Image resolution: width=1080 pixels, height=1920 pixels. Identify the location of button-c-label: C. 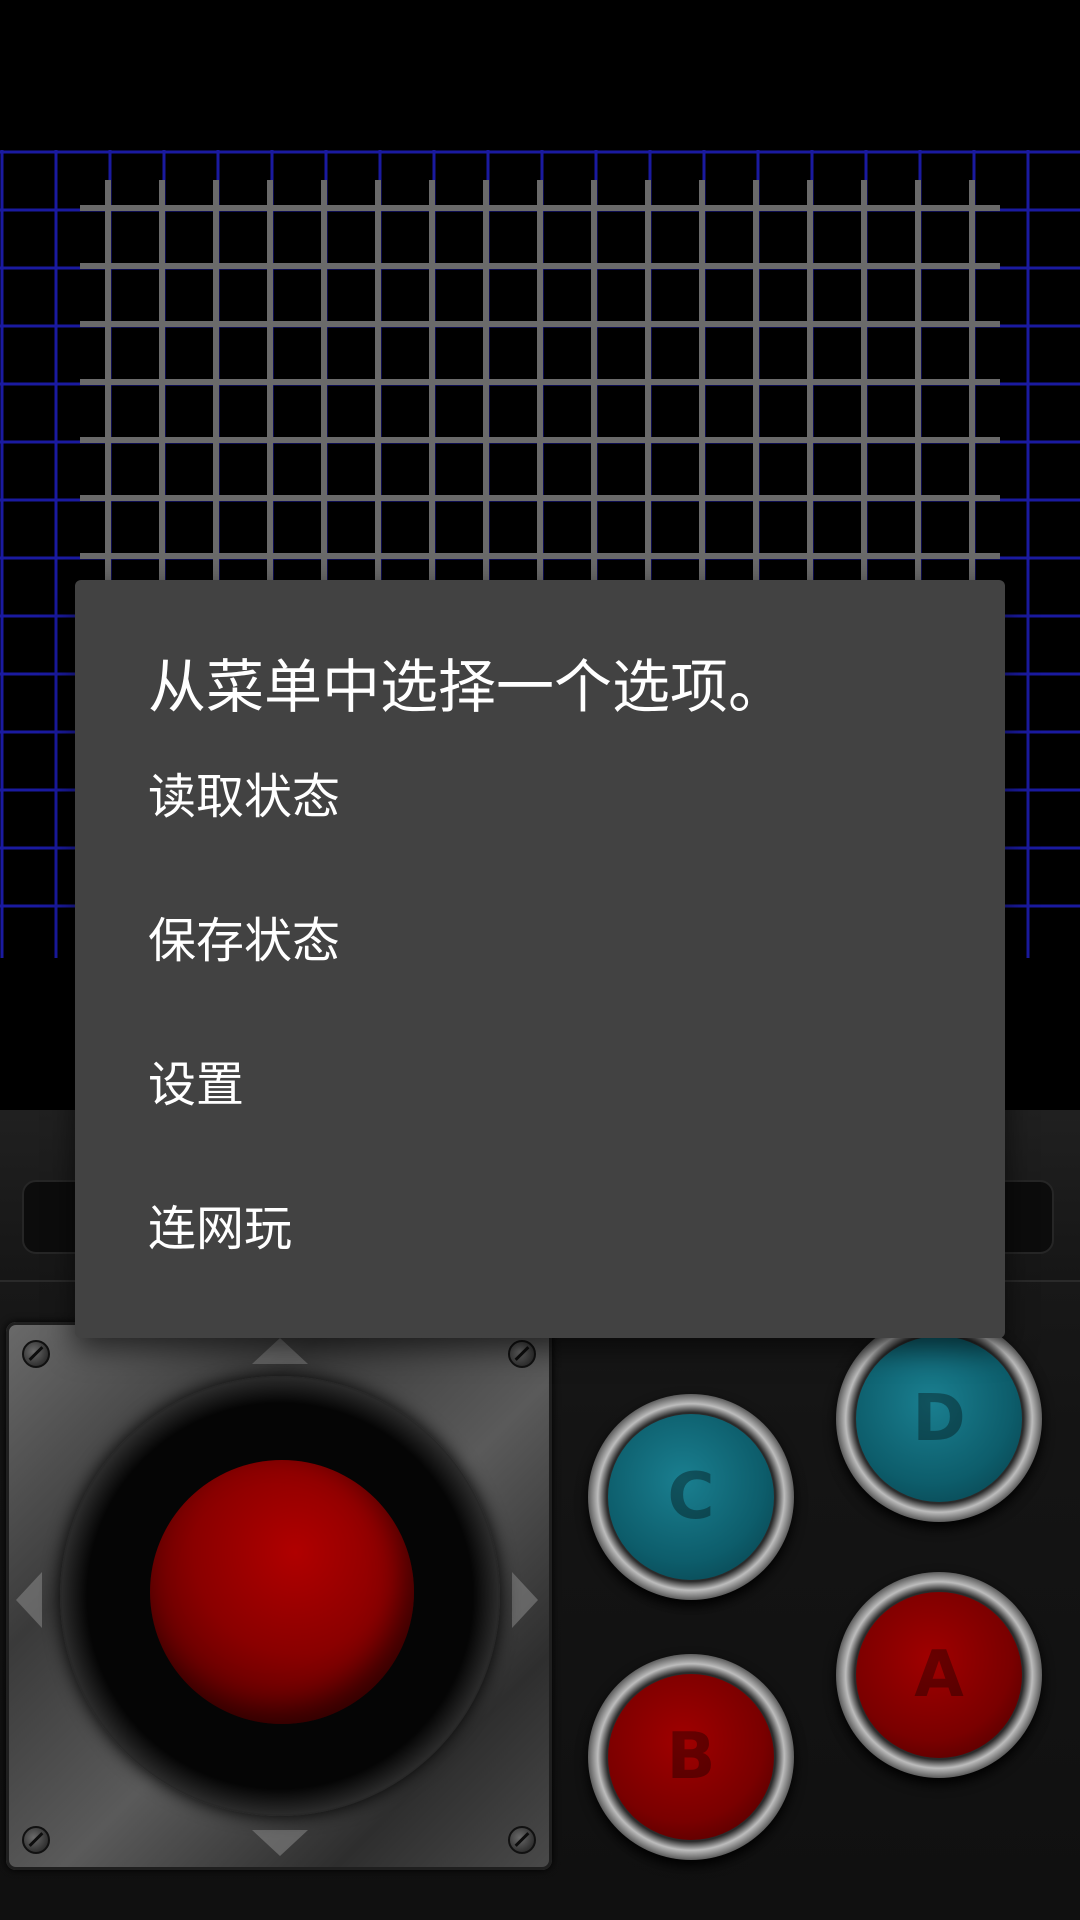
(691, 1497).